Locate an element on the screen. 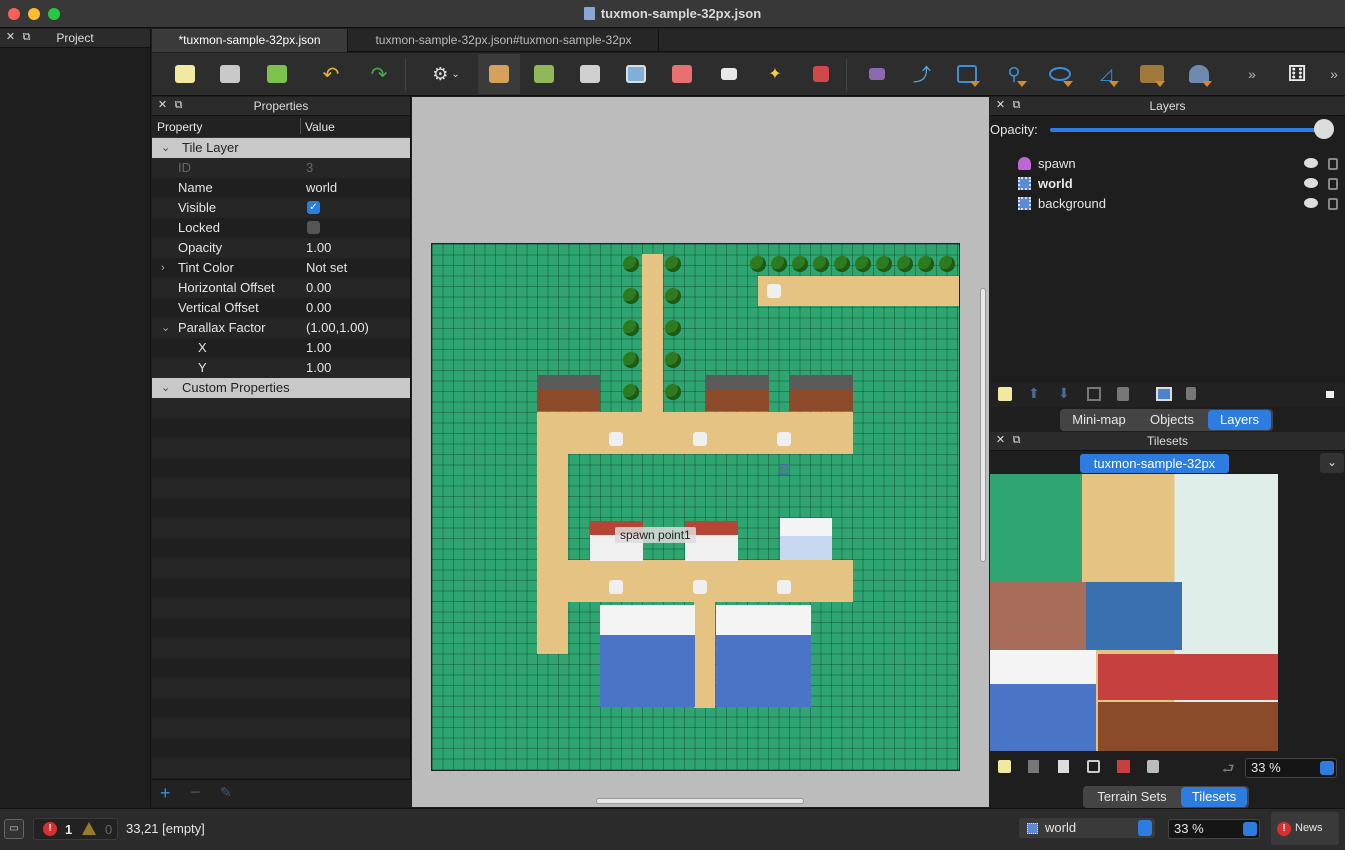 Image resolution: width=1345 pixels, height=850 pixels. show-other-layers-icon is located at coordinates (1164, 394).